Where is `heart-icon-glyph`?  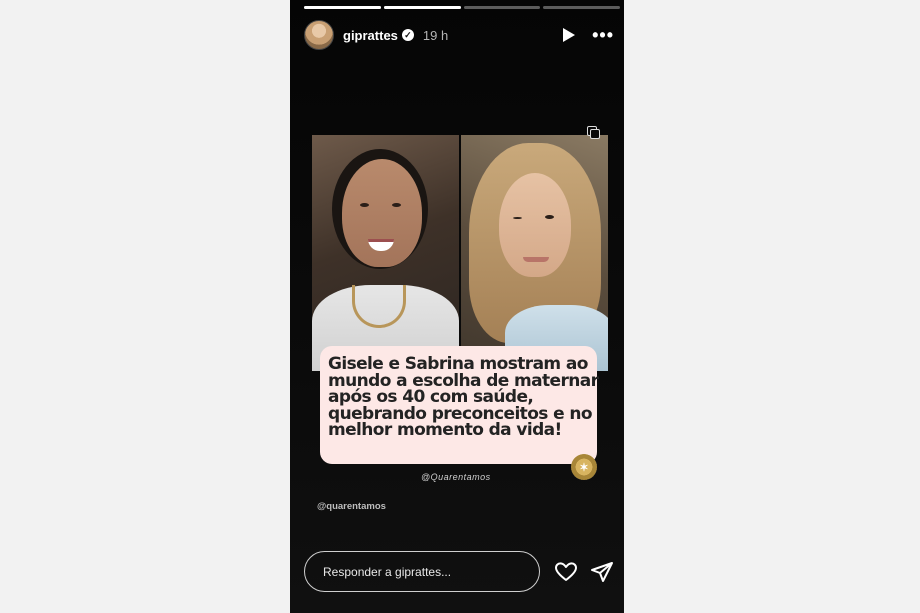 heart-icon-glyph is located at coordinates (566, 571).